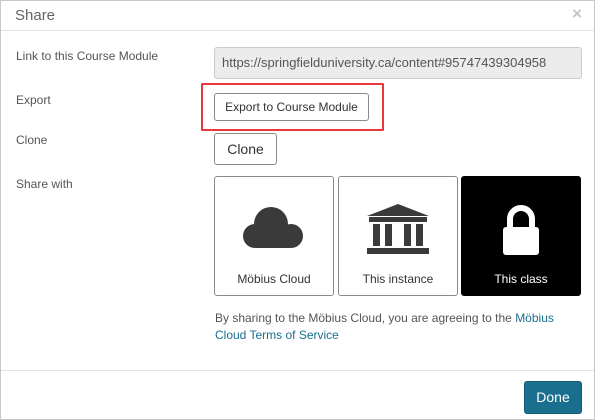 Image resolution: width=595 pixels, height=420 pixels. What do you see at coordinates (44, 184) in the screenshot?
I see `share-with-label: Share with` at bounding box center [44, 184].